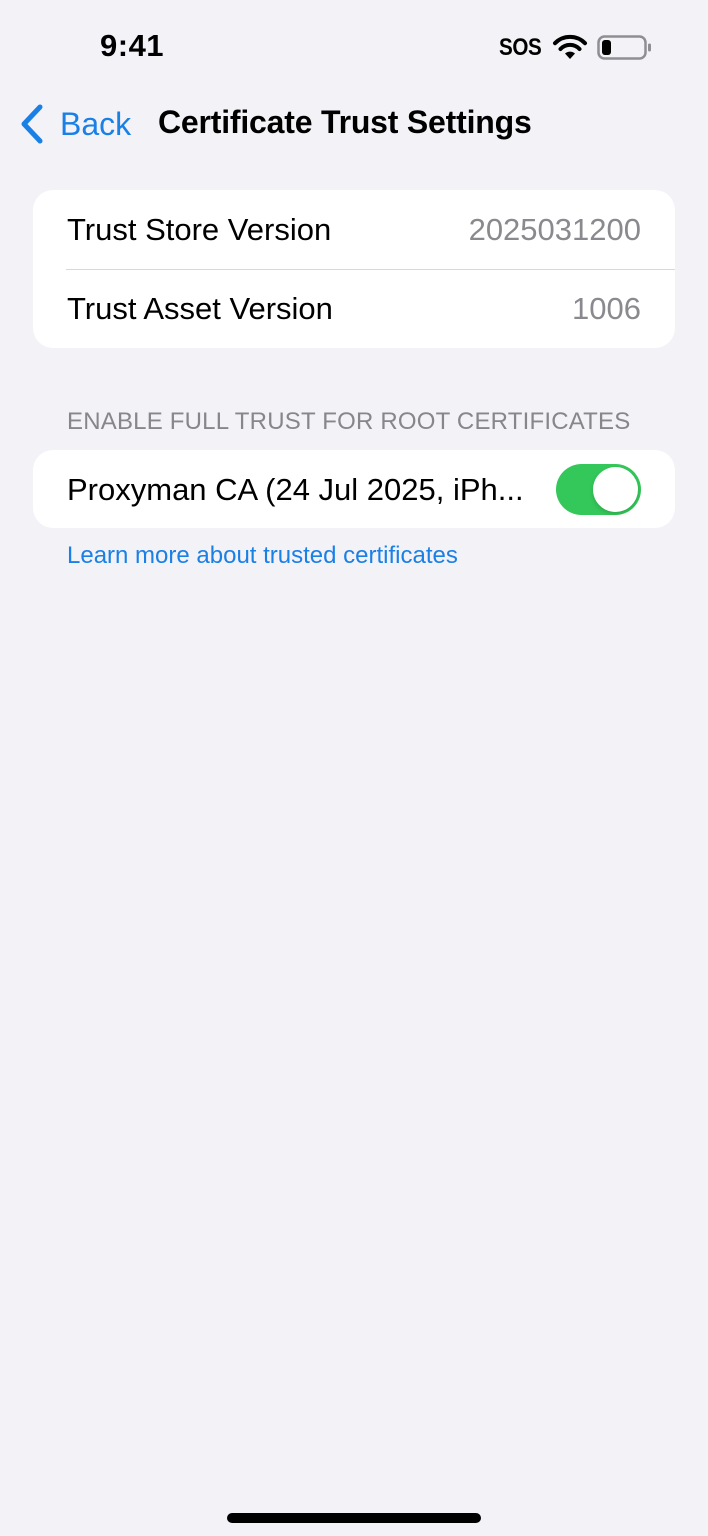 The height and width of the screenshot is (1536, 708). What do you see at coordinates (370, 269) in the screenshot?
I see `row-divider` at bounding box center [370, 269].